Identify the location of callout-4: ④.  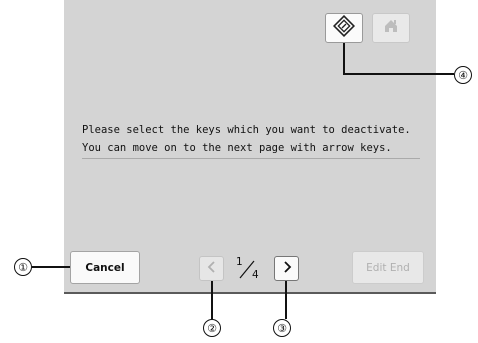
(463, 75).